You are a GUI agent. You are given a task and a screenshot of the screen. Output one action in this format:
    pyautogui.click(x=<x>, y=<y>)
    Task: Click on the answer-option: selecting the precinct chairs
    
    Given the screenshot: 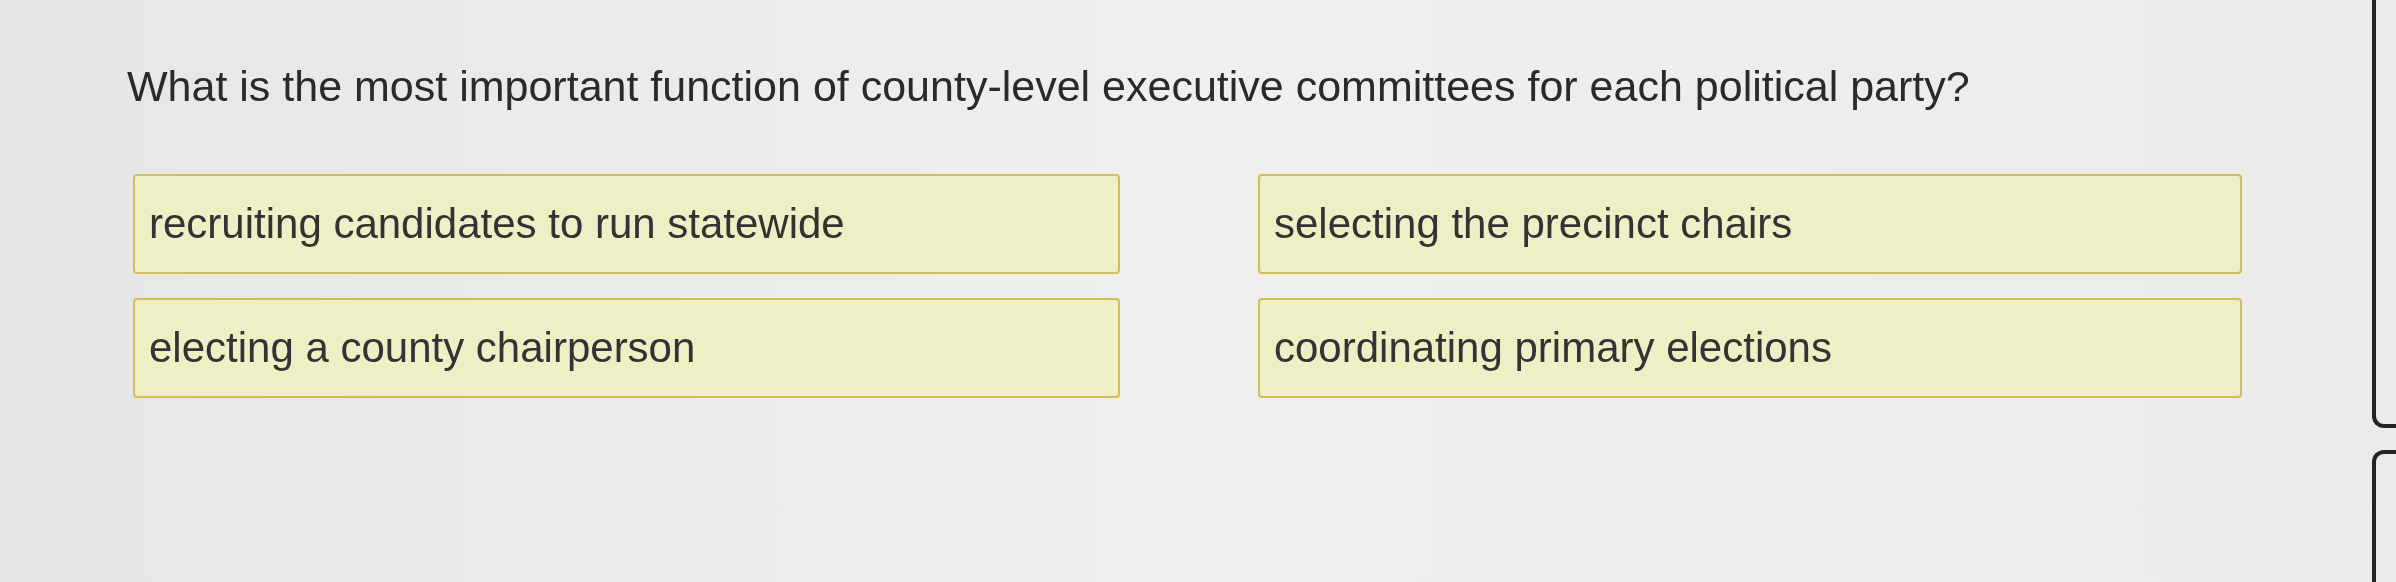 What is the action you would take?
    pyautogui.click(x=1750, y=224)
    